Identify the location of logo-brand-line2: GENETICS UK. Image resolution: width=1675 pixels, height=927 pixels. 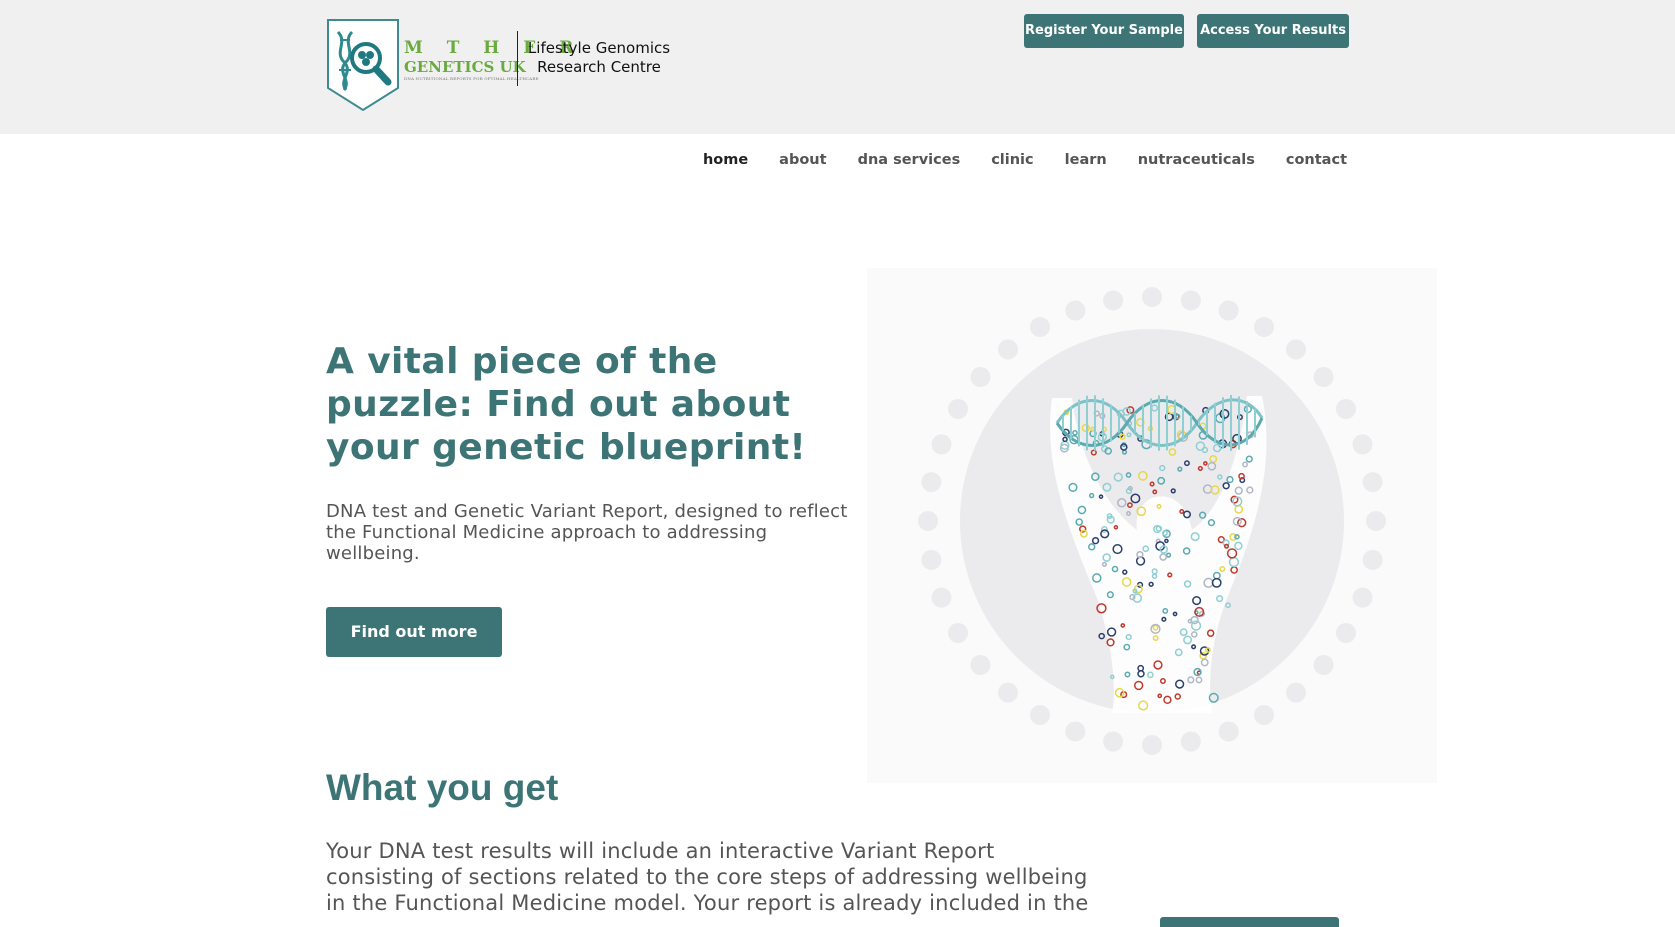
(465, 67).